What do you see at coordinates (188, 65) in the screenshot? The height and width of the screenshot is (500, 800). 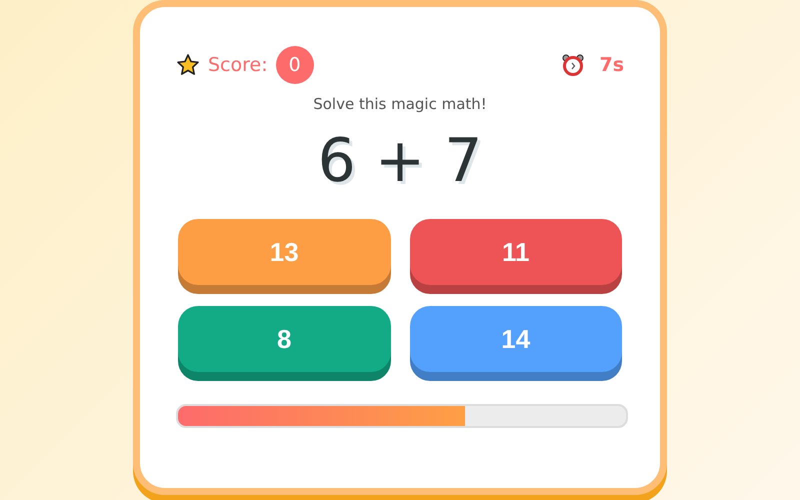 I see `star-icon` at bounding box center [188, 65].